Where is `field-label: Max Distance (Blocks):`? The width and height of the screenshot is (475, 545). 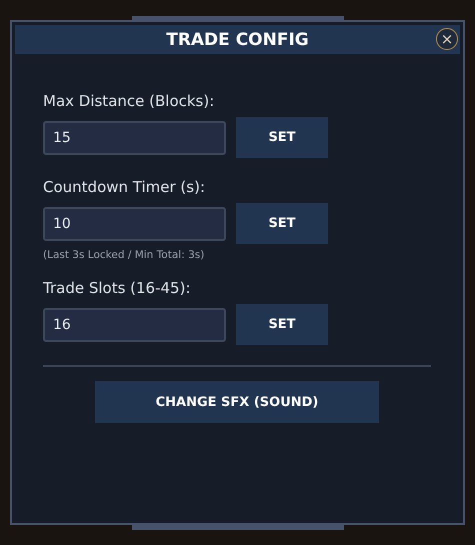
field-label: Max Distance (Blocks): is located at coordinates (129, 101).